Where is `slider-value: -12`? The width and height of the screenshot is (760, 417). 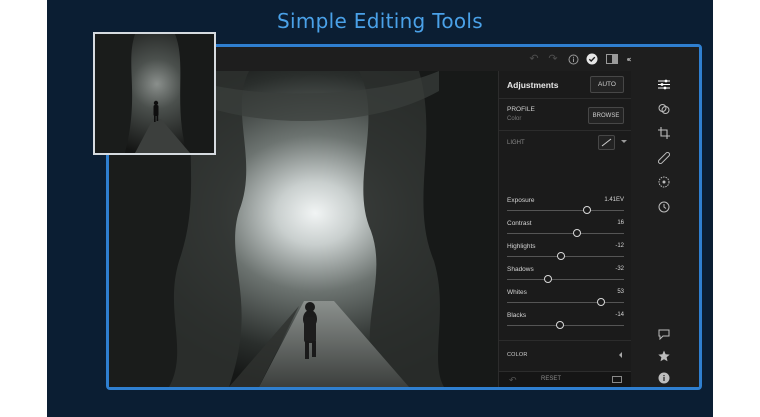
slider-value: -12 is located at coordinates (619, 246).